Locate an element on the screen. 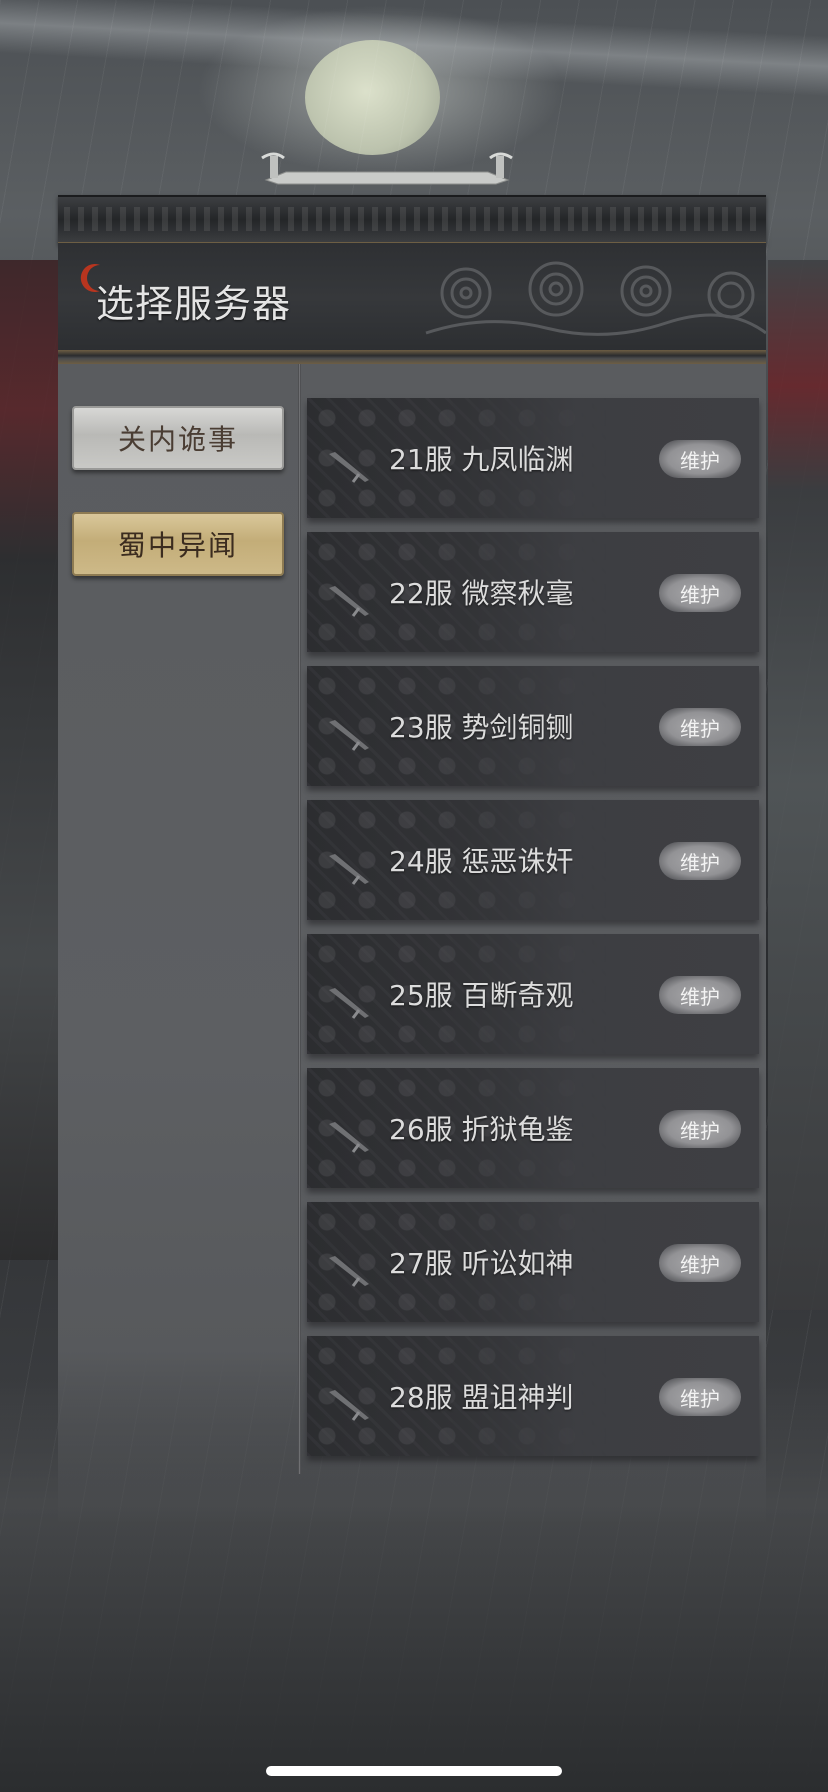 This screenshot has height=1792, width=828. category-tab-shuzhong: 蜀中异闻 is located at coordinates (178, 544).